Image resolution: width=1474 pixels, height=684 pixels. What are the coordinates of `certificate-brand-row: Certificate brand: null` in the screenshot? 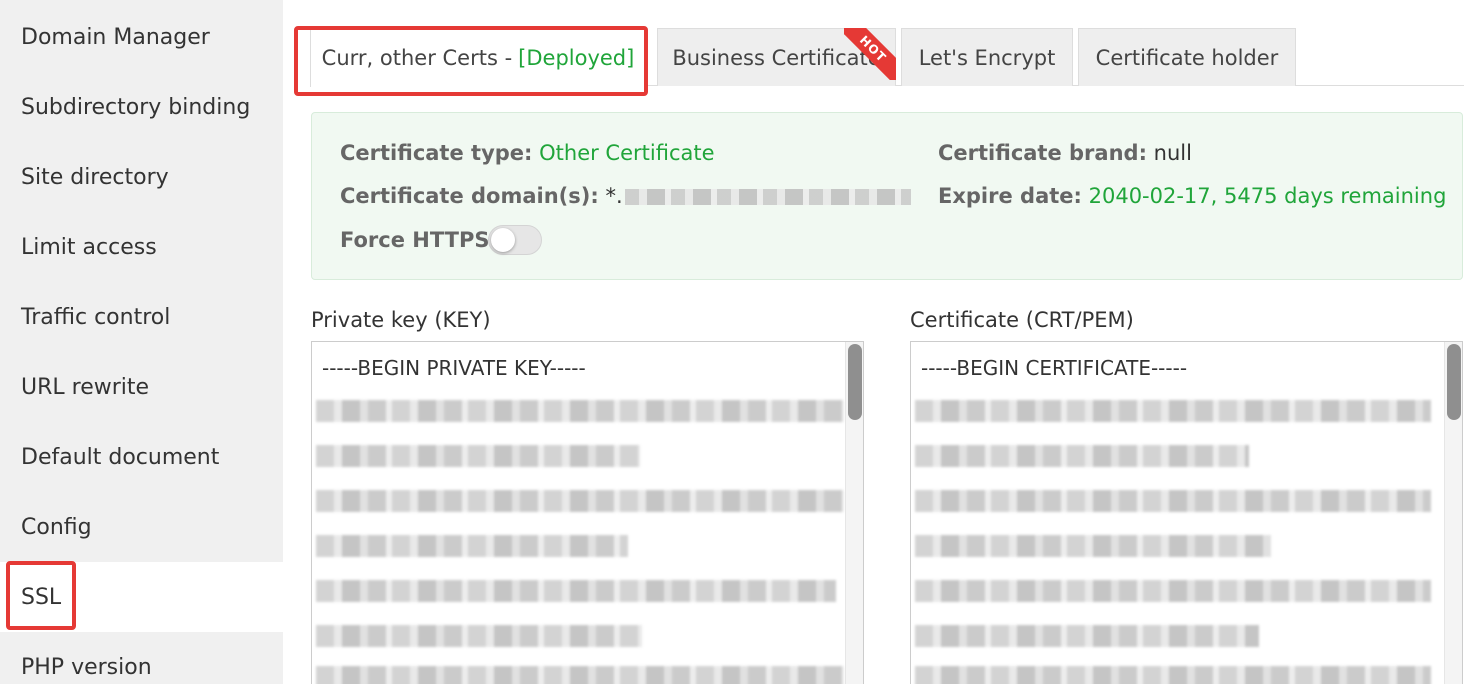 It's located at (1065, 153).